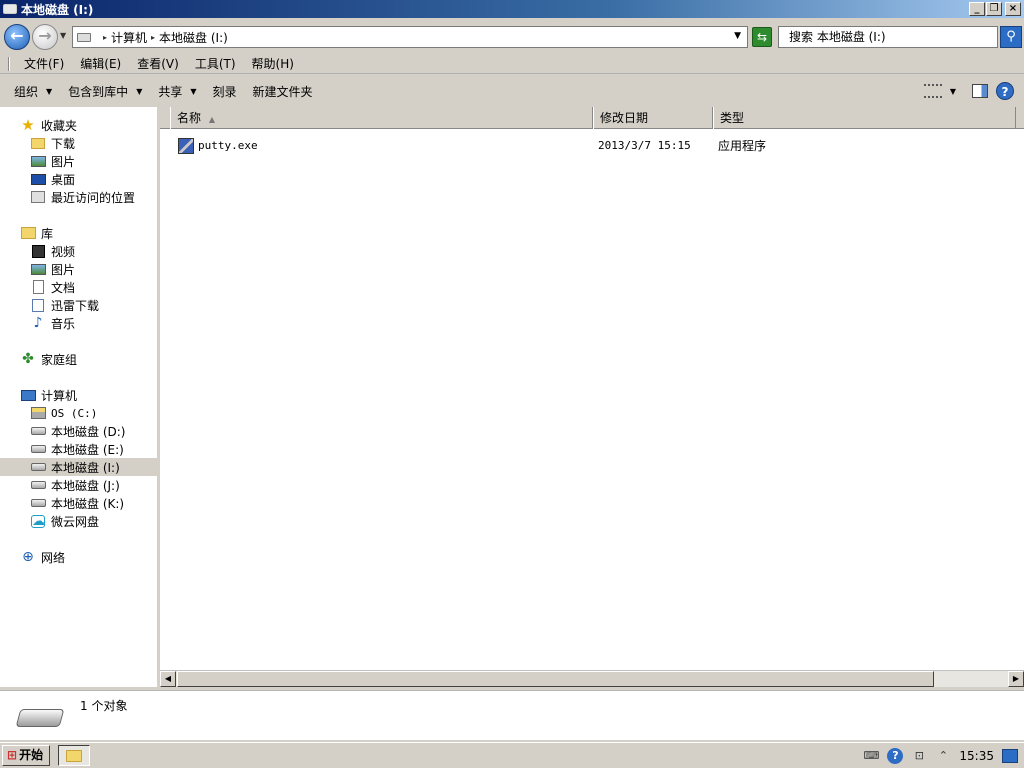 This screenshot has height=768, width=1024. What do you see at coordinates (871, 756) in the screenshot?
I see `keyboard-icon: ⌨` at bounding box center [871, 756].